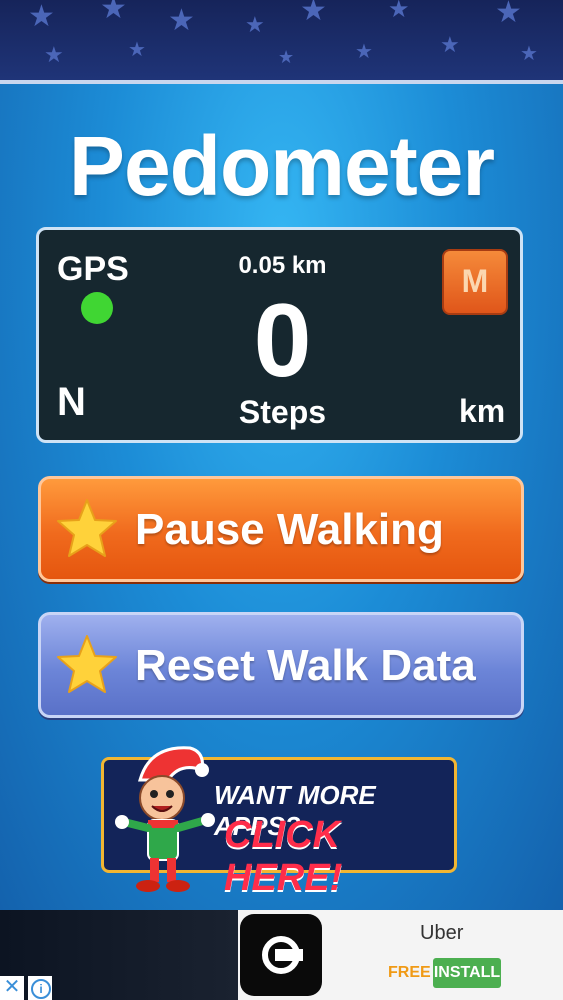 This screenshot has width=563, height=1000. What do you see at coordinates (289, 529) in the screenshot?
I see `pause-walking-label: Pause Walking` at bounding box center [289, 529].